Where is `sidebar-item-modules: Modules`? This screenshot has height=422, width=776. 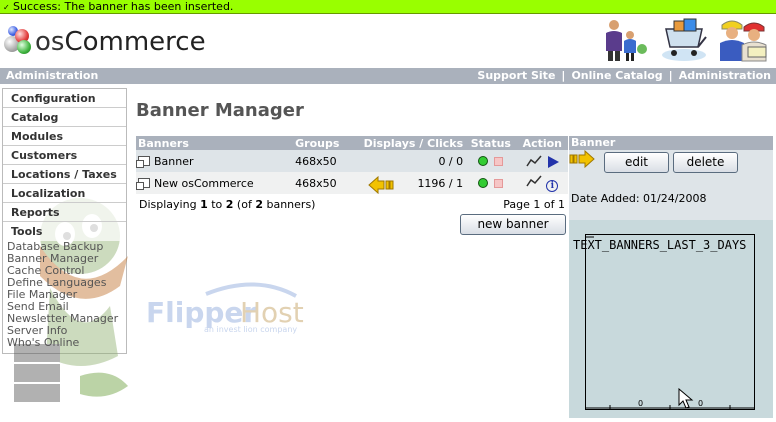 sidebar-item-modules: Modules is located at coordinates (64, 136).